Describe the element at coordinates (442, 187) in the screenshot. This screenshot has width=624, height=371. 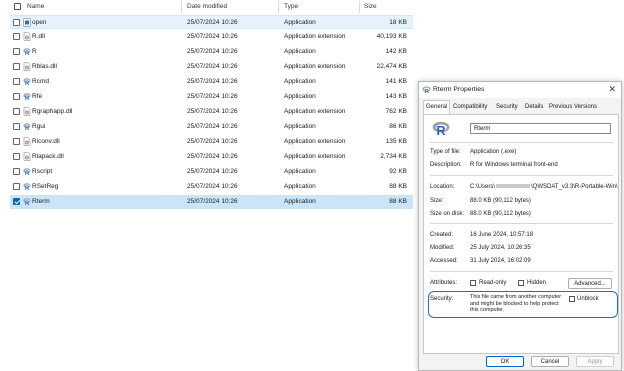
I see `location-label: Location:` at that location.